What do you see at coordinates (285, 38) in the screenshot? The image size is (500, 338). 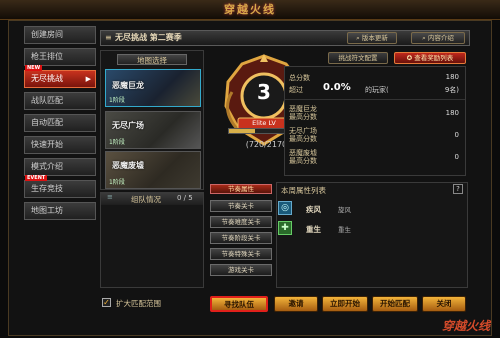 I see `mode-header: ≡ 无尽挑战 第二赛季 ⌕ 版本更新 ⌕ 内容介绍` at bounding box center [285, 38].